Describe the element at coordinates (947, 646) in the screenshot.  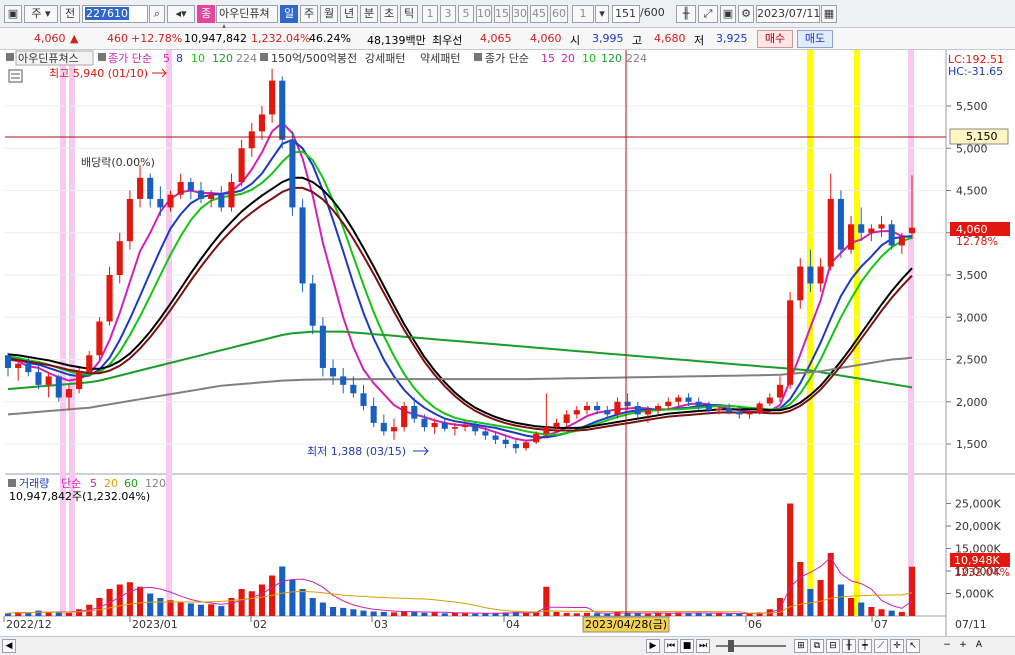
I see `zoom-out-icon: −` at that location.